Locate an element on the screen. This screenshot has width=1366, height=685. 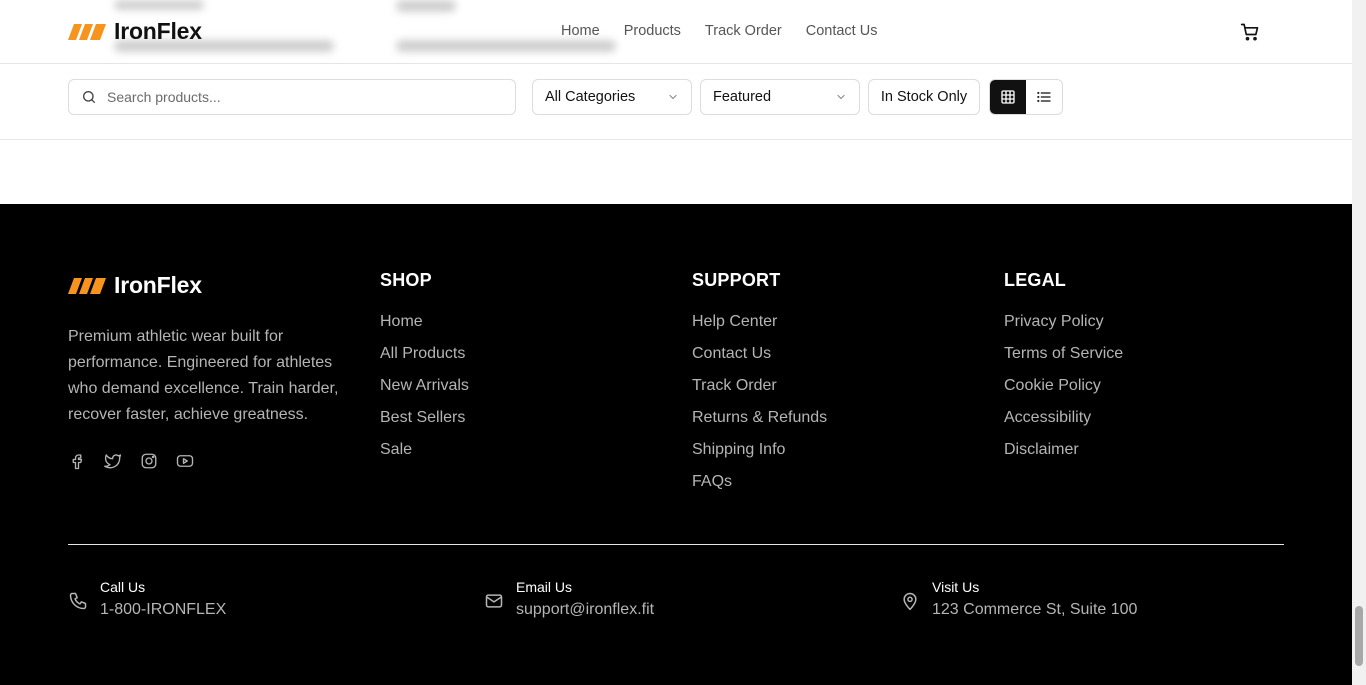
contact-email: Email Us support@ironflex.fit is located at coordinates (569, 600).